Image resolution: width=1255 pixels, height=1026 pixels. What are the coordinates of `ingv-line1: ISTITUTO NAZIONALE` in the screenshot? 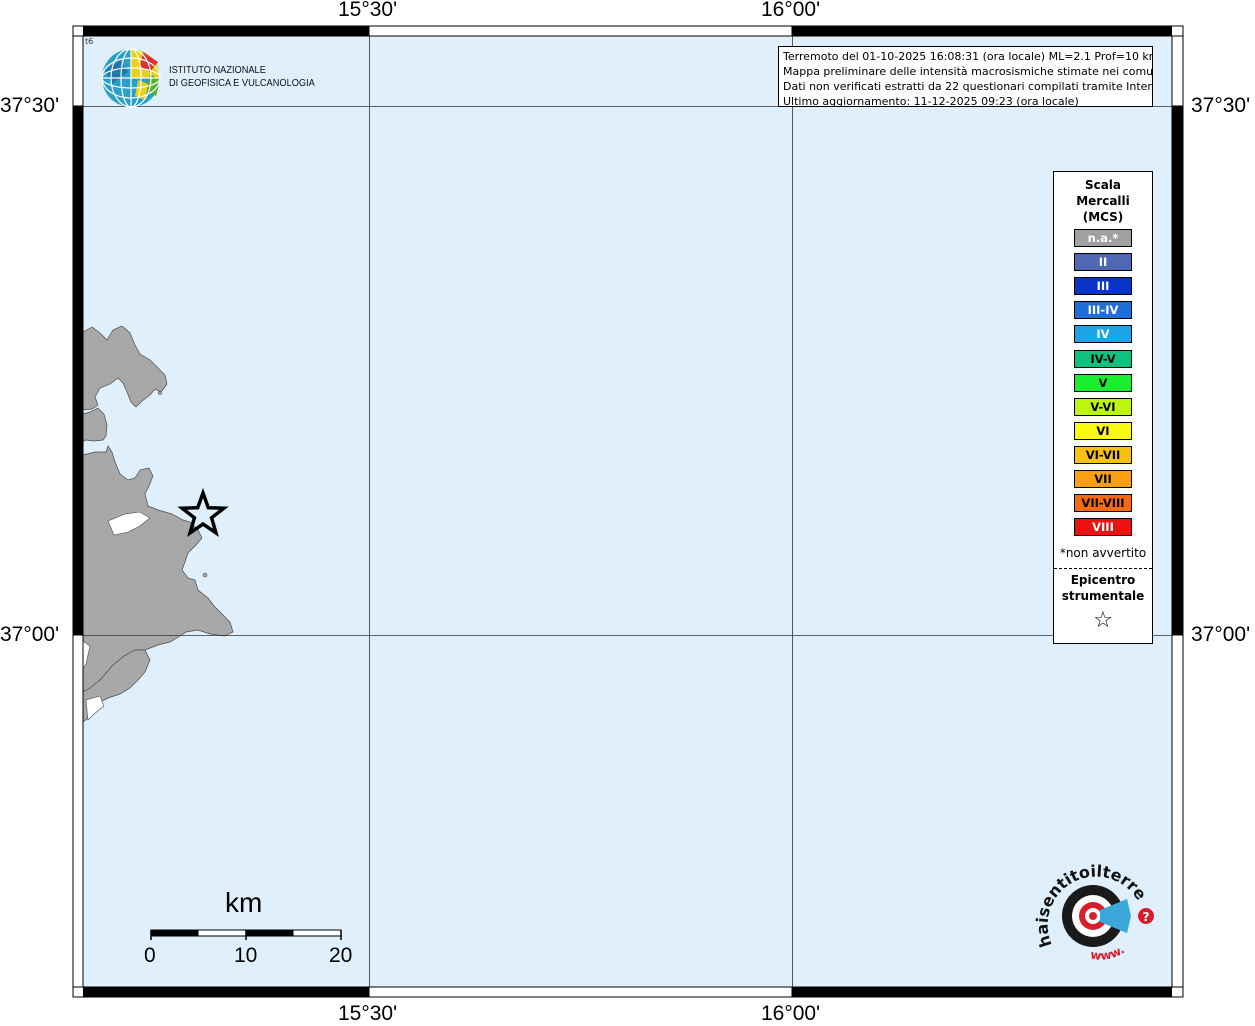 It's located at (217, 70).